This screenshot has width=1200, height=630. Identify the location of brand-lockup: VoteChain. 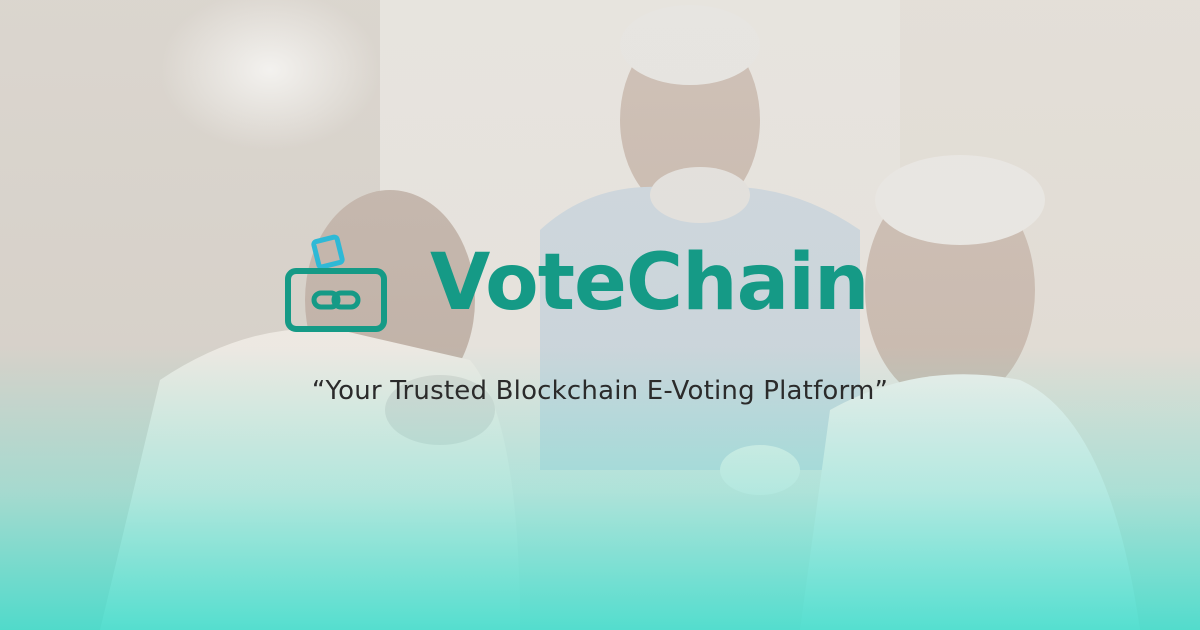
(576, 283).